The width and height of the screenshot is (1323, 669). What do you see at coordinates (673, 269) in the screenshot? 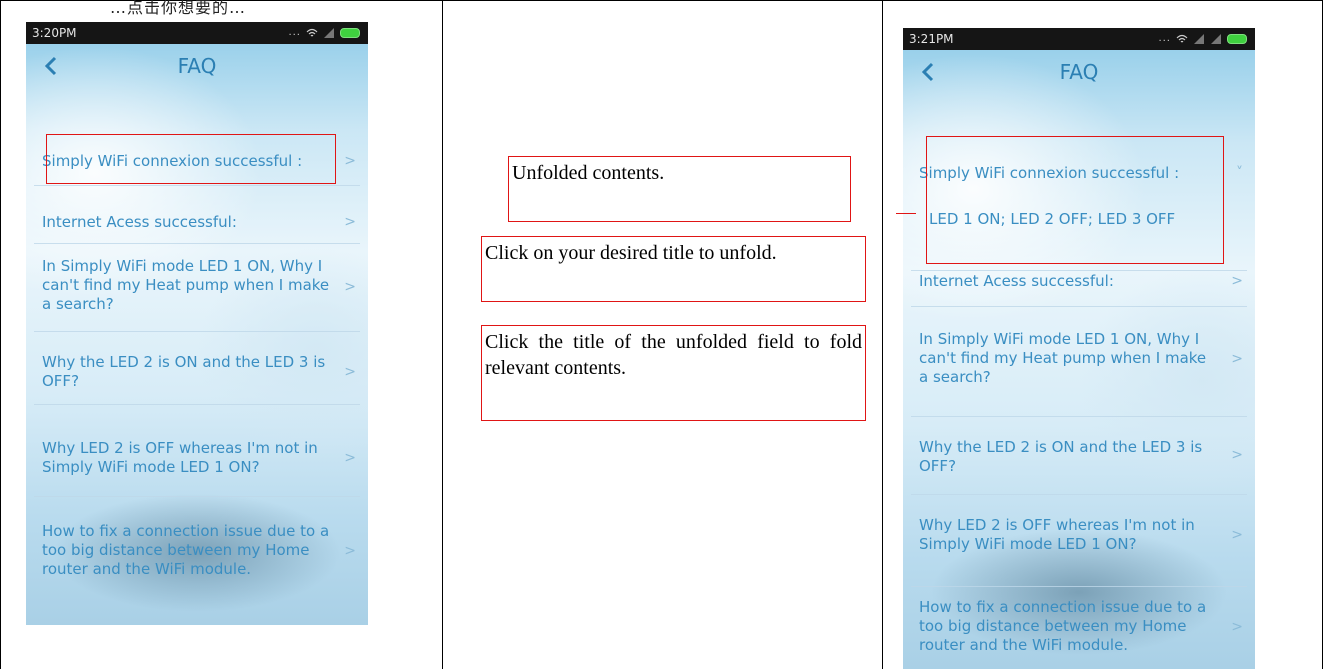
I see `note-click-unfold: Click on your desired title to unfold.` at bounding box center [673, 269].